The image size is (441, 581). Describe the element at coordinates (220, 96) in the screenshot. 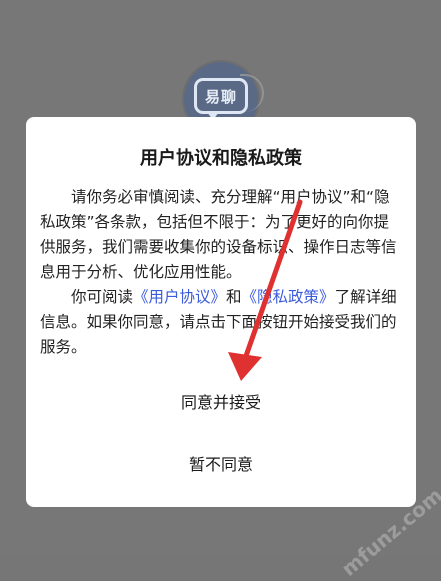

I see `logo-text: 易聊` at that location.